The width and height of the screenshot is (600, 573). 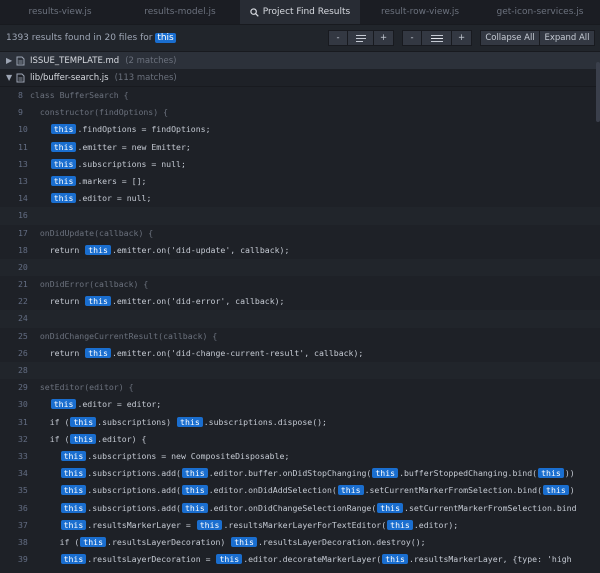 I want to click on code-text: onDidError(callback) {, so click(x=89, y=284).